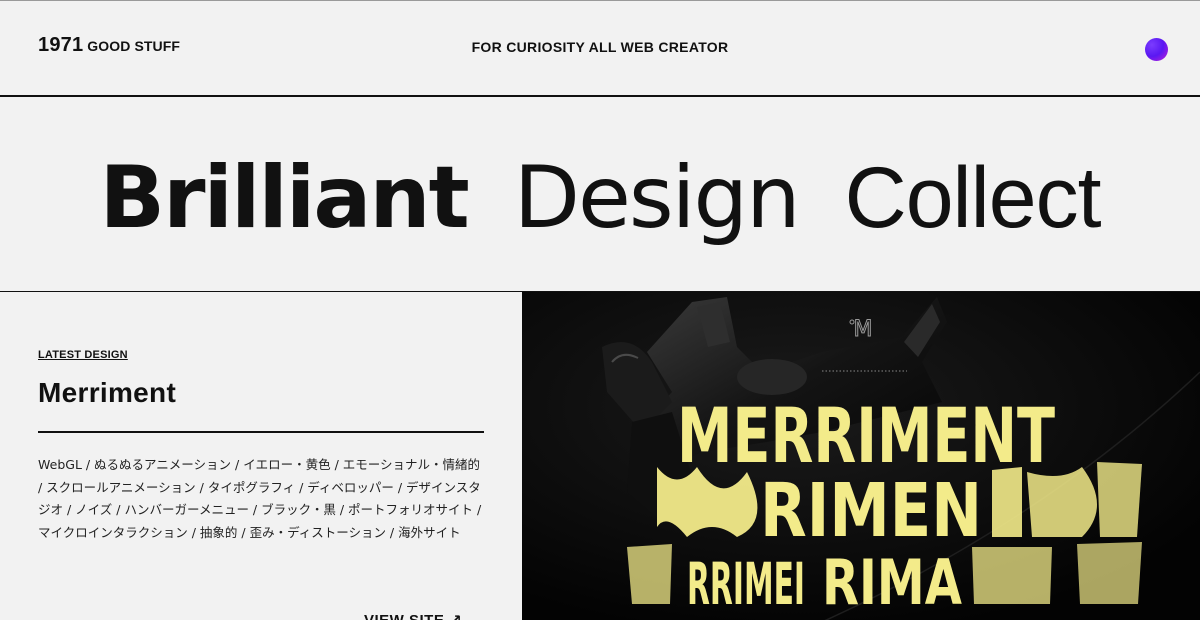 The width and height of the screenshot is (1200, 620). Describe the element at coordinates (871, 511) in the screenshot. I see `merriment-row2-word: RIMEN` at that location.